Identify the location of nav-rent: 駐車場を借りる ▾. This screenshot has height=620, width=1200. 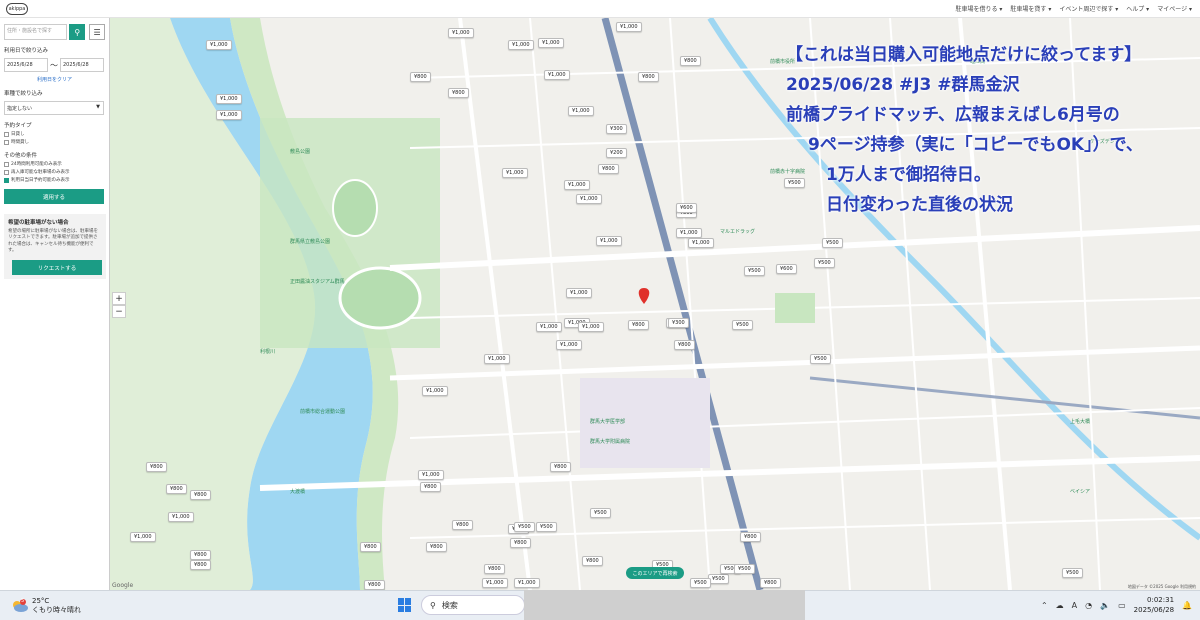
(979, 8).